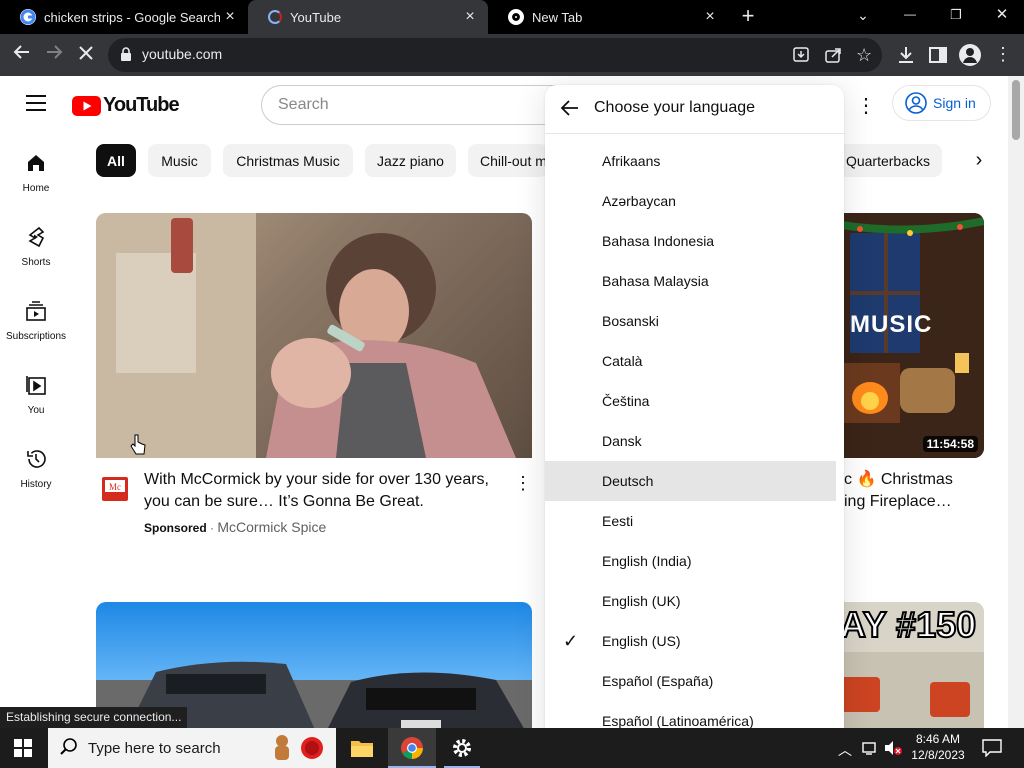  Describe the element at coordinates (523, 483) in the screenshot. I see `video-more-options-icon: ⋮` at that location.